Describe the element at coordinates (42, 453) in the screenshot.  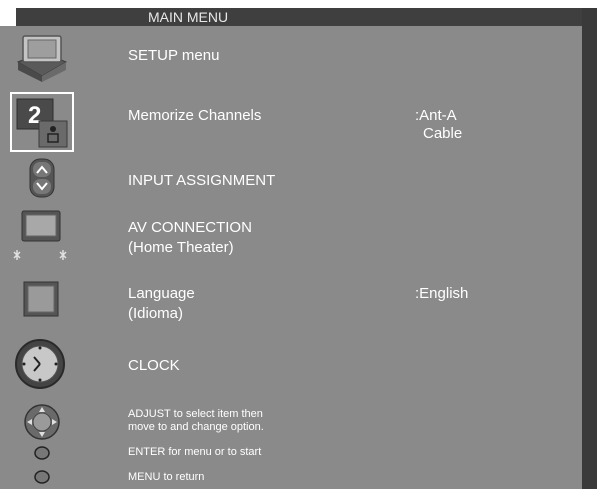
I see `enter-button-icon` at that location.